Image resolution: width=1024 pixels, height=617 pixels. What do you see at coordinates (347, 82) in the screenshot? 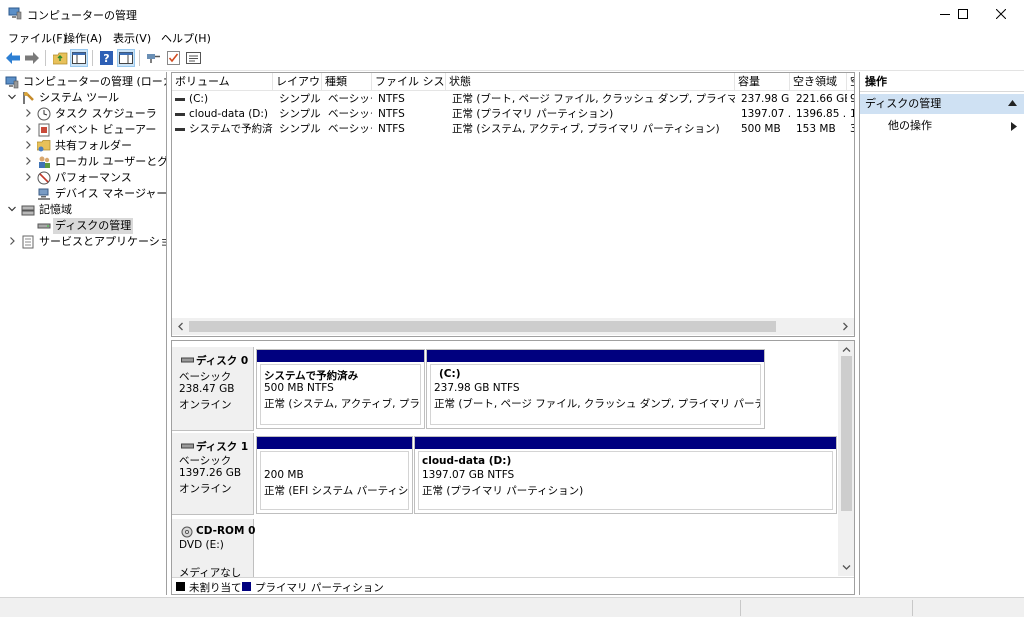
I see `column-header-type: 種類` at bounding box center [347, 82].